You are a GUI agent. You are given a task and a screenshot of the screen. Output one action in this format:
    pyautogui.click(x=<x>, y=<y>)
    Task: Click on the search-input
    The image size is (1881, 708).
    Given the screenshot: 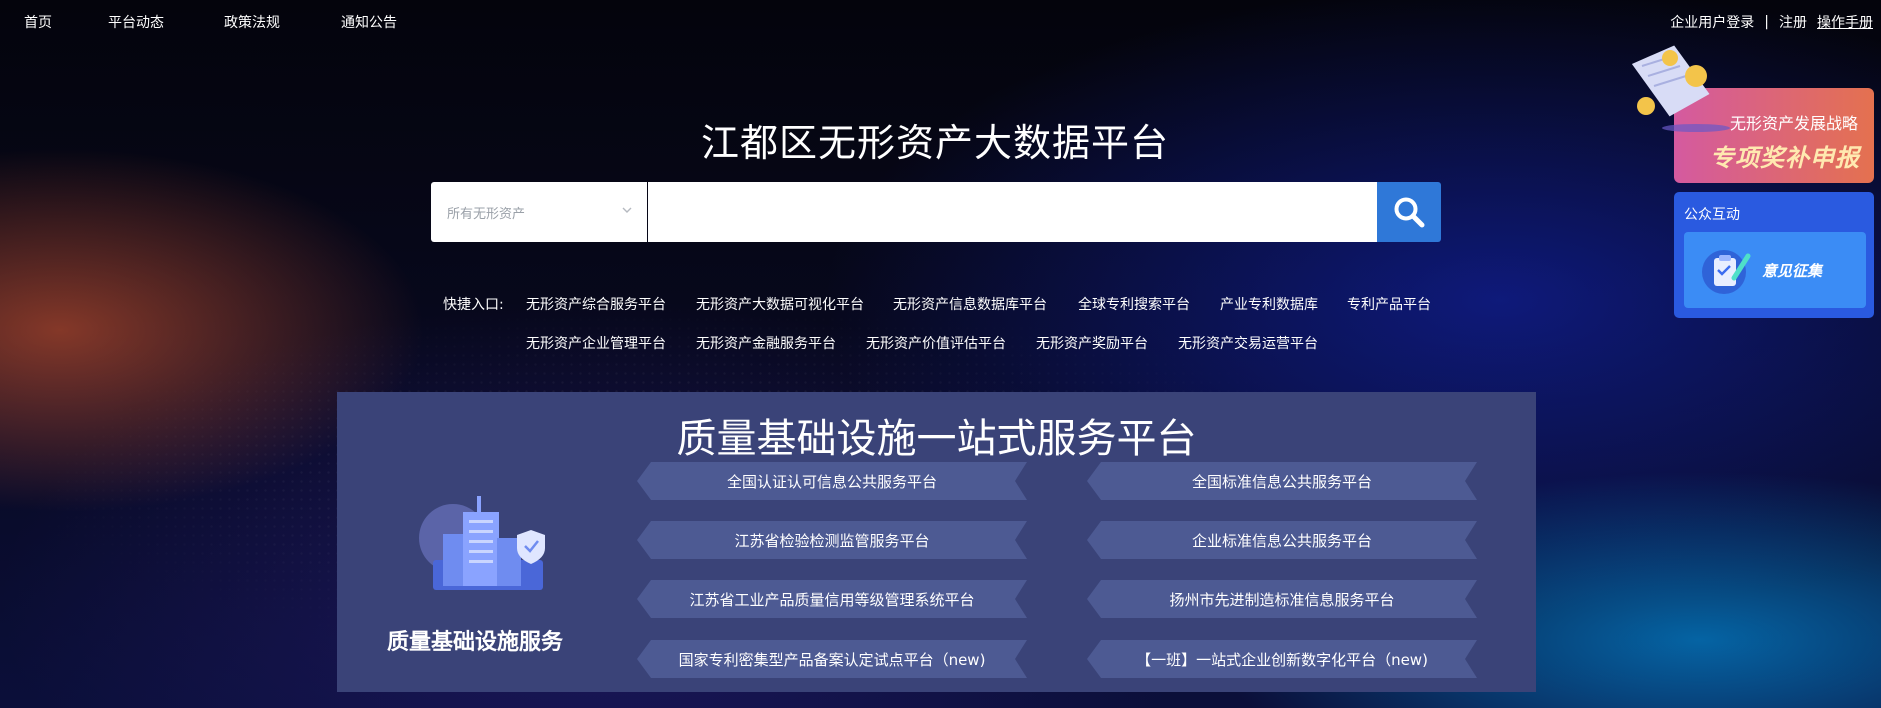 What is the action you would take?
    pyautogui.click(x=1012, y=212)
    